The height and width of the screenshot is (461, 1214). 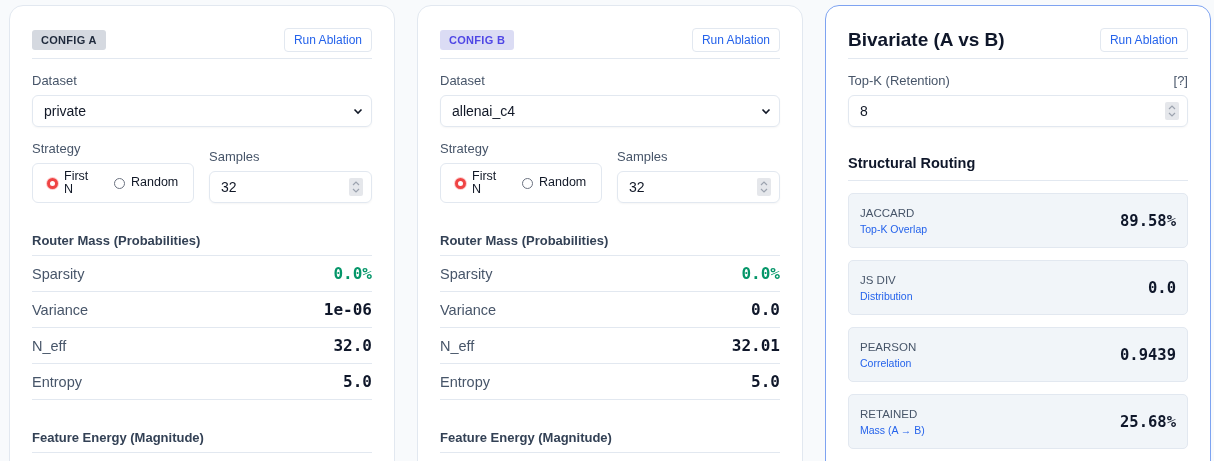 What do you see at coordinates (1018, 111) in the screenshot?
I see `topk-field: 8` at bounding box center [1018, 111].